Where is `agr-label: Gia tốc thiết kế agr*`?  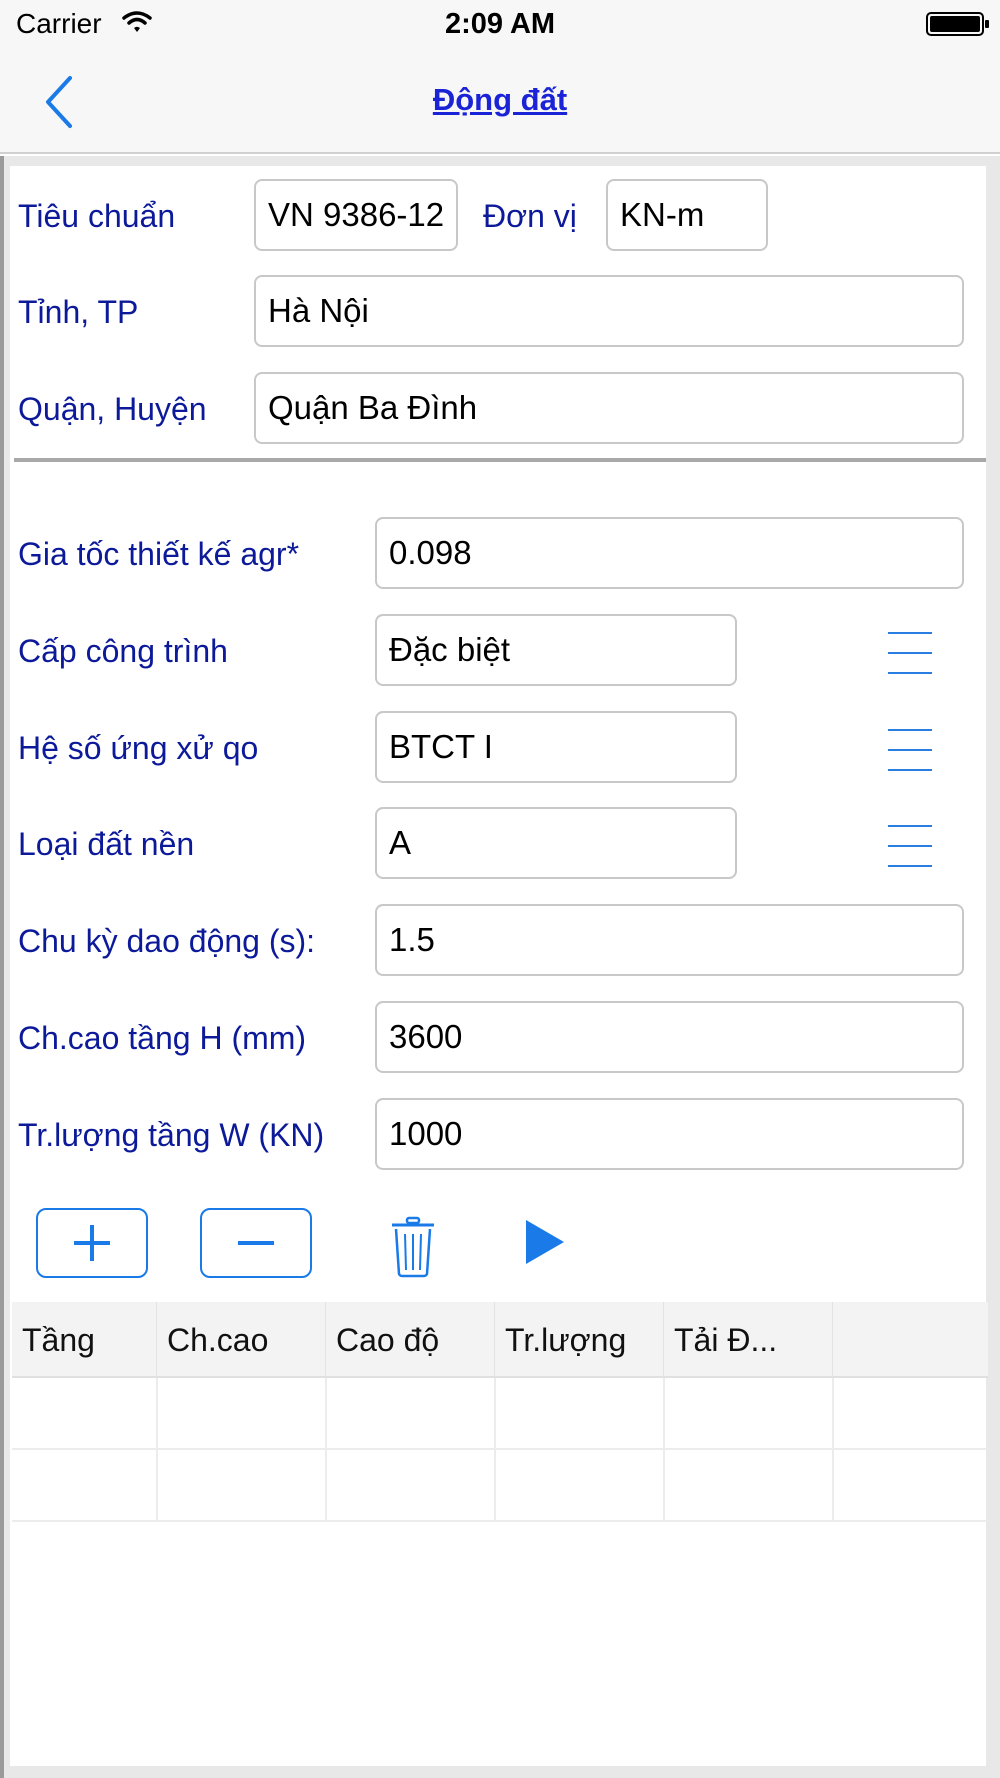 agr-label: Gia tốc thiết kế agr* is located at coordinates (159, 554).